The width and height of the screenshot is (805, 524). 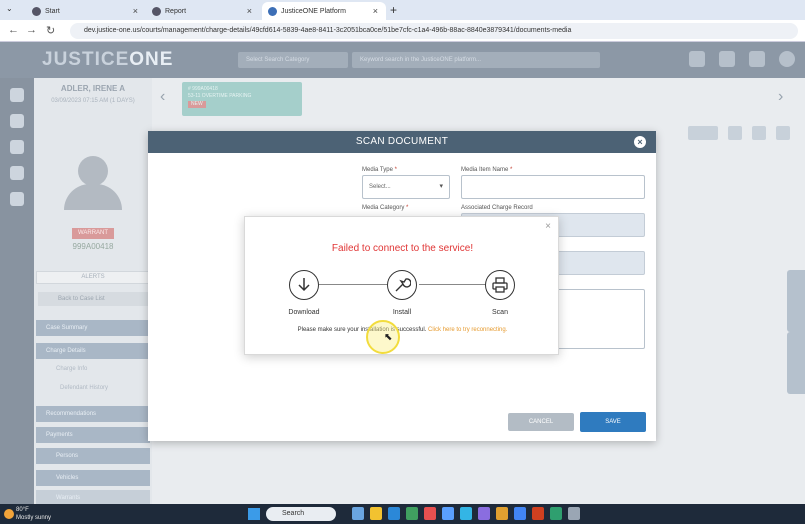 I want to click on gavel-icon, so click(x=17, y=199).